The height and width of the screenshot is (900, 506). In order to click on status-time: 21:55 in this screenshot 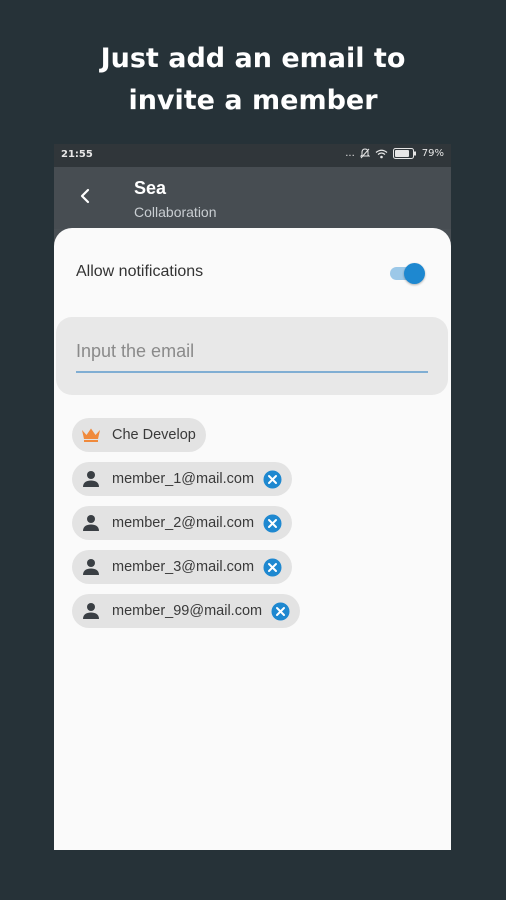, I will do `click(77, 154)`.